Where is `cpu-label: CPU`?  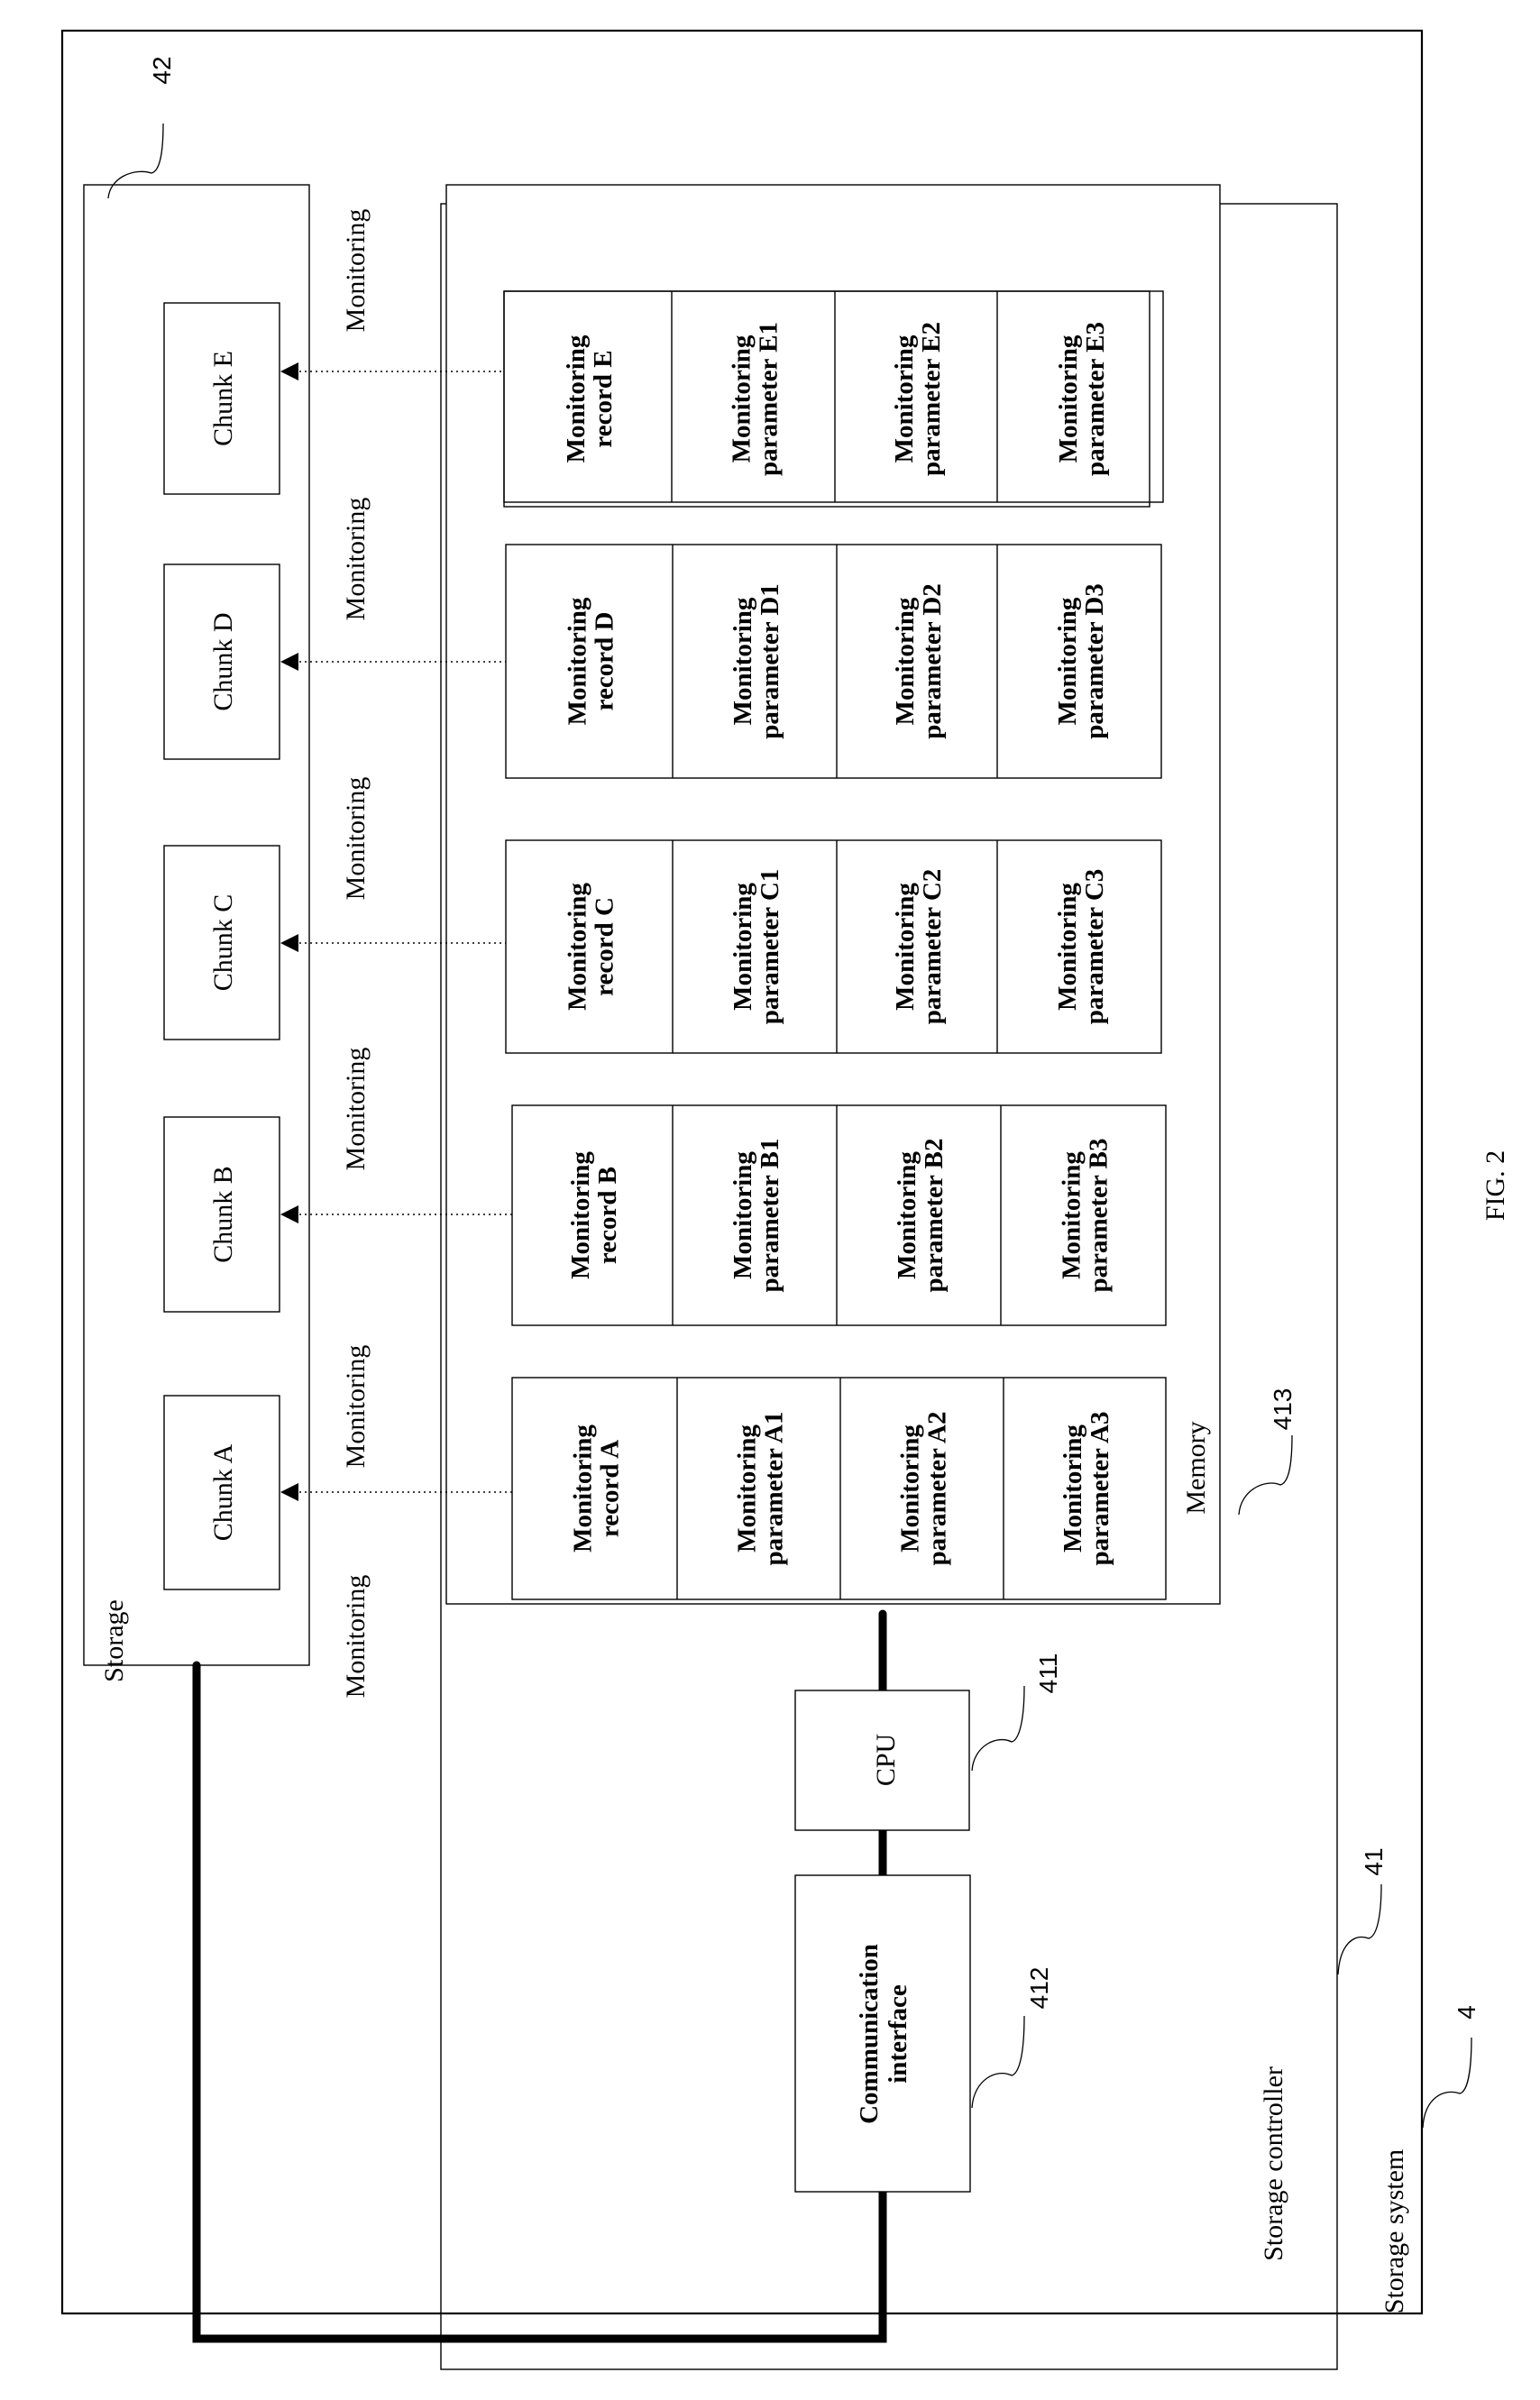 cpu-label: CPU is located at coordinates (886, 1759).